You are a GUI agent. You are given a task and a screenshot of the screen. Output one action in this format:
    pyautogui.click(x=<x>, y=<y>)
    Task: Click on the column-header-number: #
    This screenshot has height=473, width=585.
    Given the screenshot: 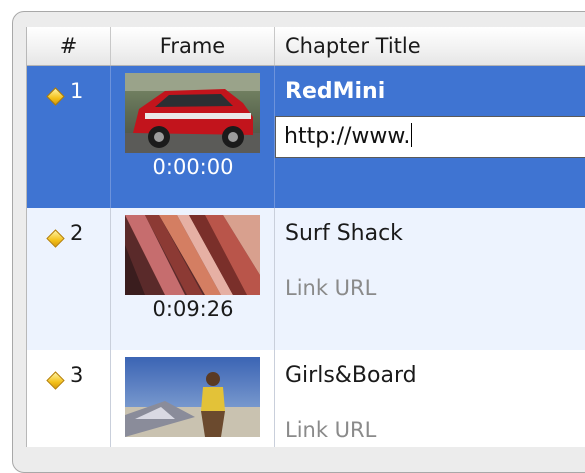 What is the action you would take?
    pyautogui.click(x=69, y=46)
    